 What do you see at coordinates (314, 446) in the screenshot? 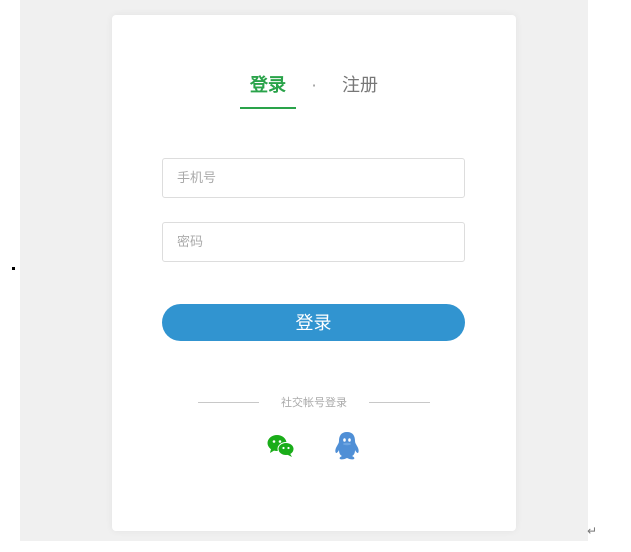
I see `social-login-icons` at bounding box center [314, 446].